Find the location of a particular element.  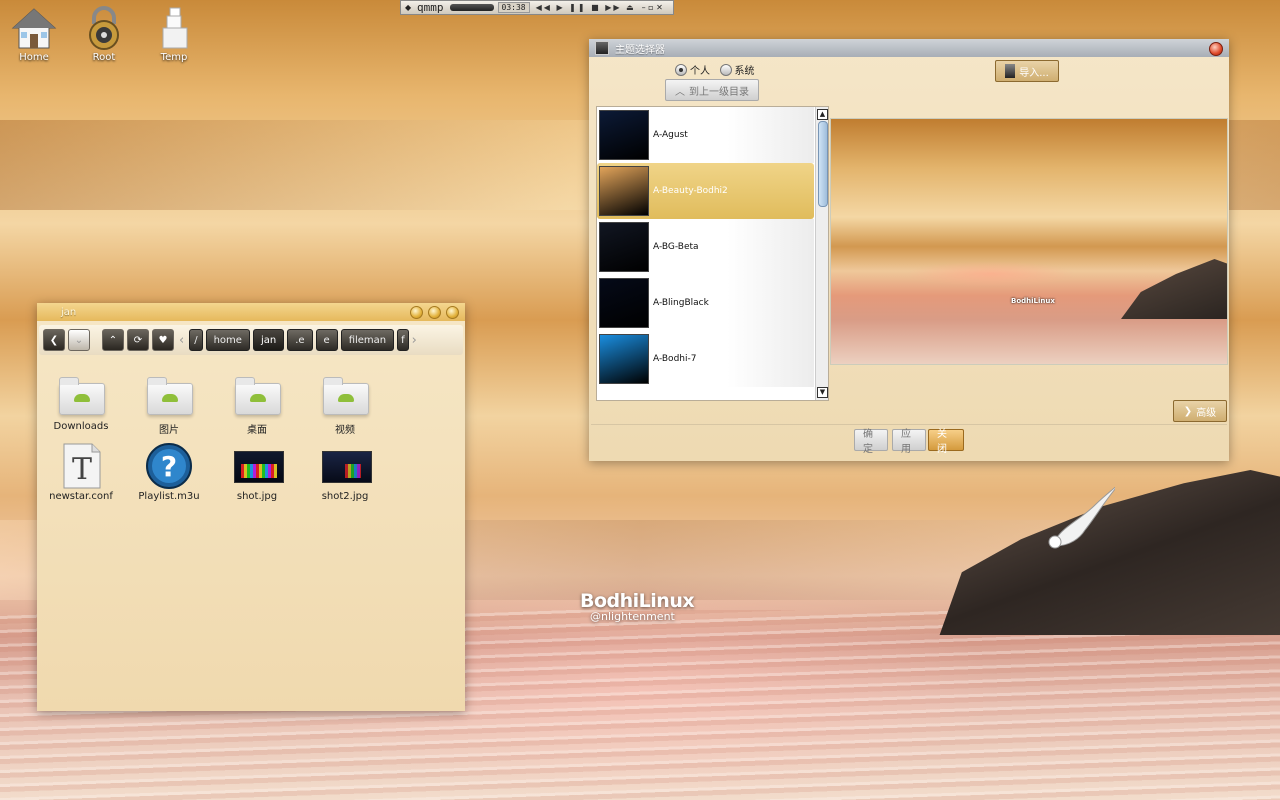

scroll-down-icon: ▼ is located at coordinates (822, 392).